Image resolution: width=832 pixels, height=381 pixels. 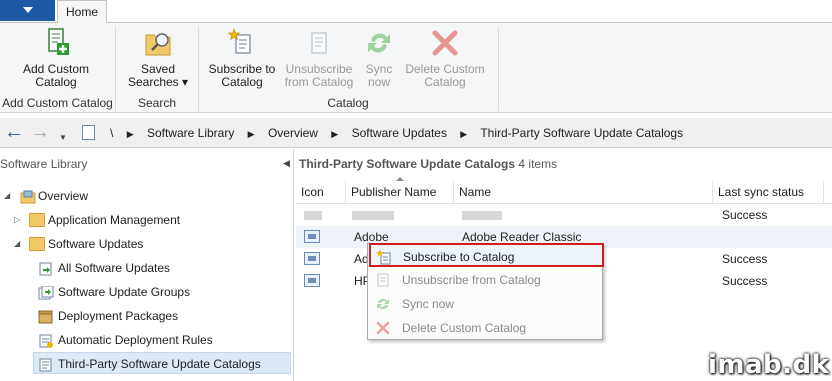 What do you see at coordinates (56, 75) in the screenshot?
I see `add-custom-catalog-label: Add Custom Catalog` at bounding box center [56, 75].